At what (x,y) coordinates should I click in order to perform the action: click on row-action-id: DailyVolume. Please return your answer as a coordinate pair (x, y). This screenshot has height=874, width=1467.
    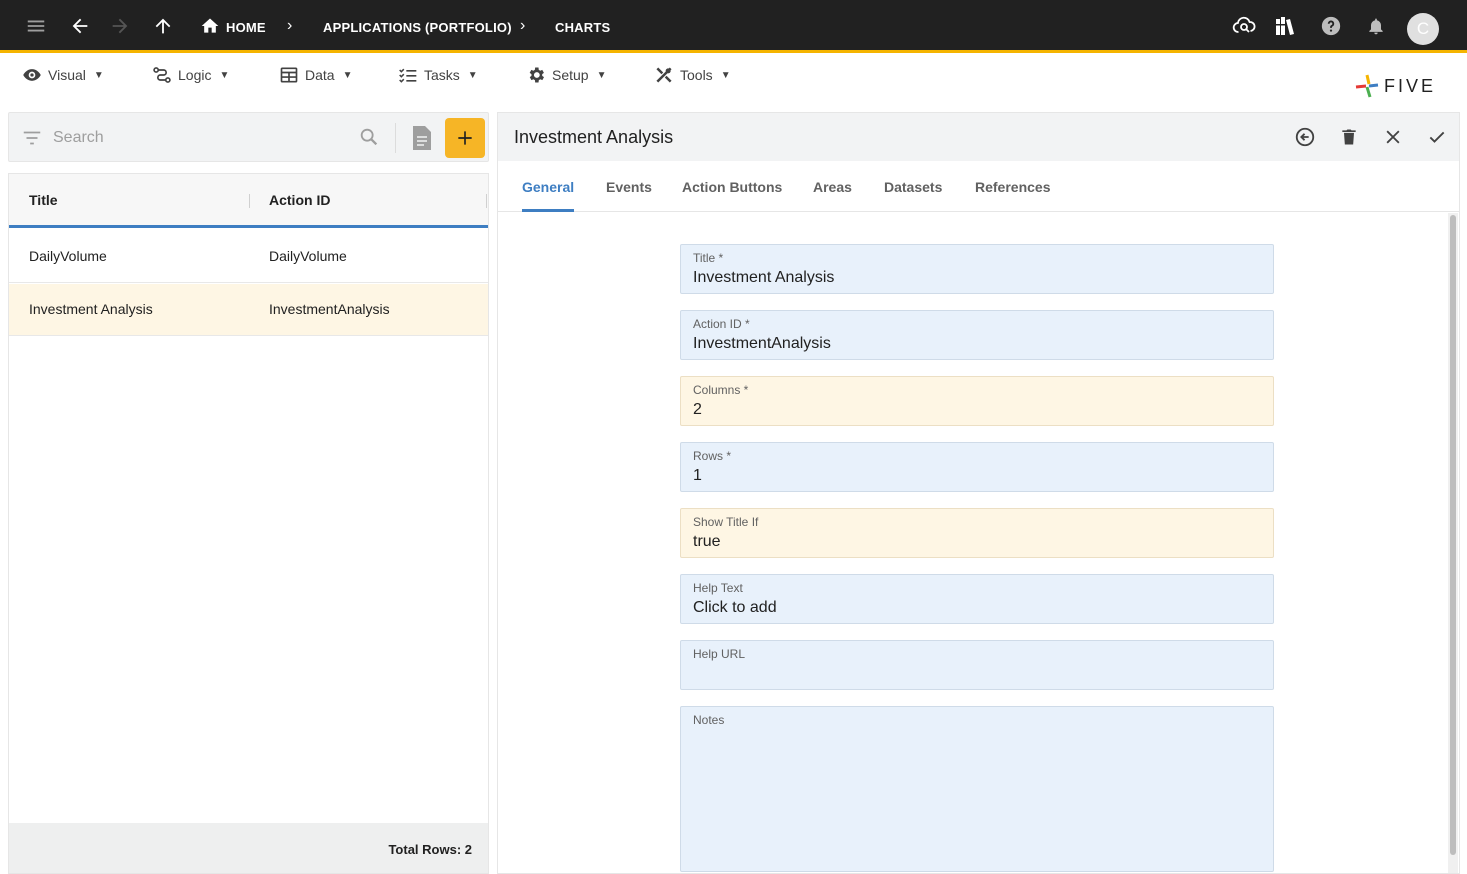
    Looking at the image, I should click on (308, 256).